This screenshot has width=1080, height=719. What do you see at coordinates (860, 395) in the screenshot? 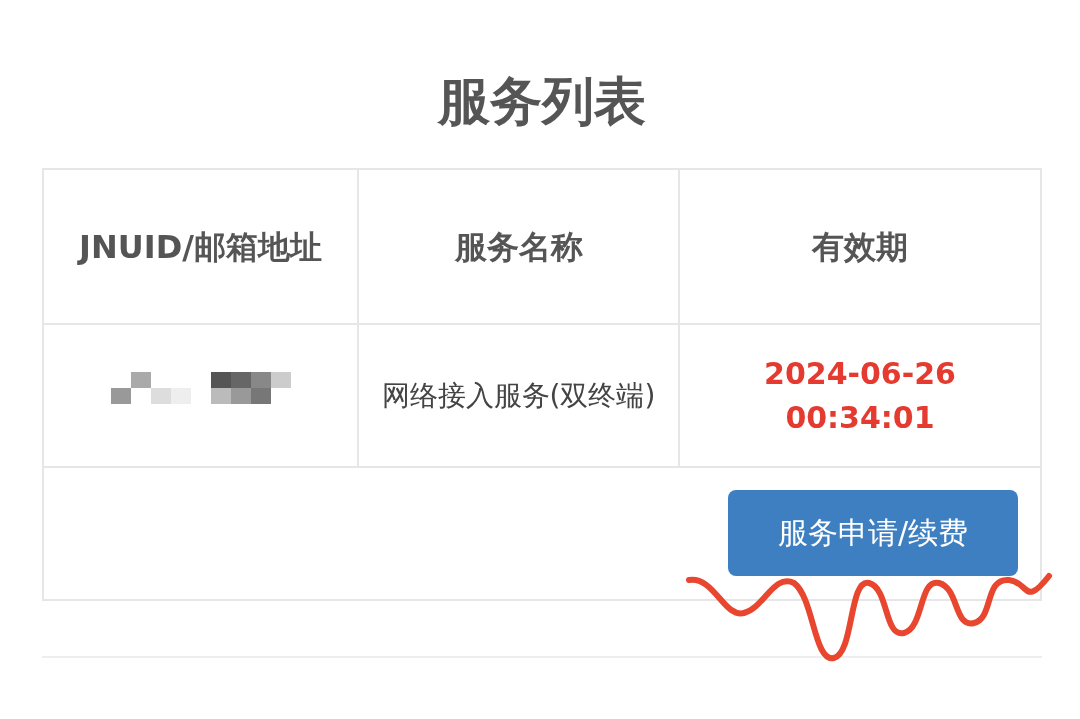
I see `expiry-date: 2024-06-26 00:34:01` at bounding box center [860, 395].